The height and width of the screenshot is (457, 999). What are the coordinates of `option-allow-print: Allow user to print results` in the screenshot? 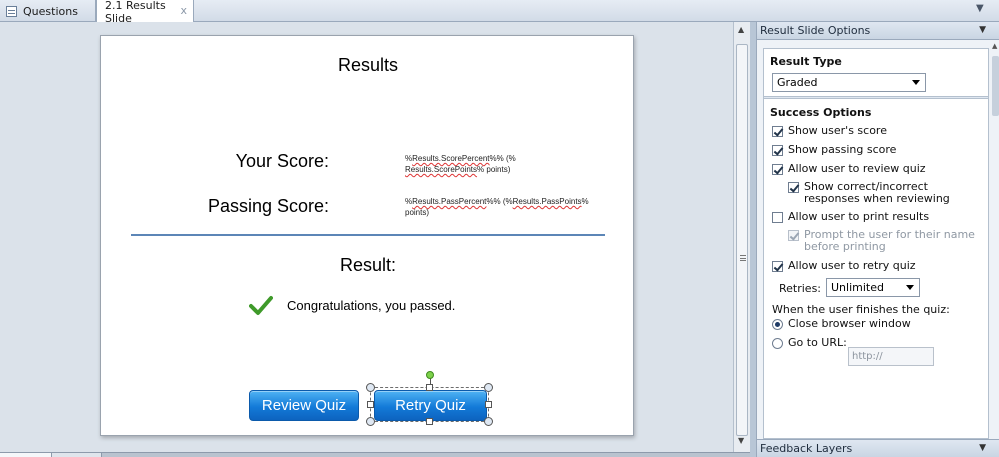 It's located at (850, 217).